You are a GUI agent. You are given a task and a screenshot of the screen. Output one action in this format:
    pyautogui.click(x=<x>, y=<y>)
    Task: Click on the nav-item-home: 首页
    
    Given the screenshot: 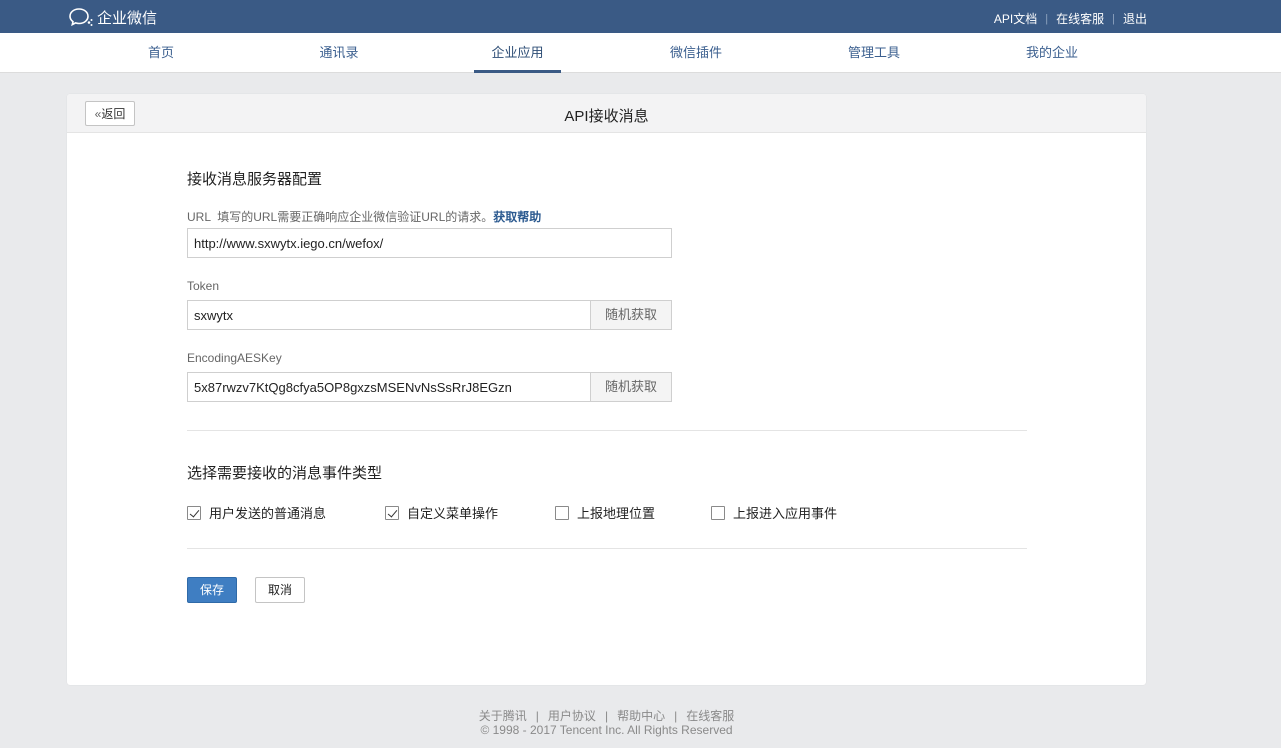 What is the action you would take?
    pyautogui.click(x=161, y=53)
    